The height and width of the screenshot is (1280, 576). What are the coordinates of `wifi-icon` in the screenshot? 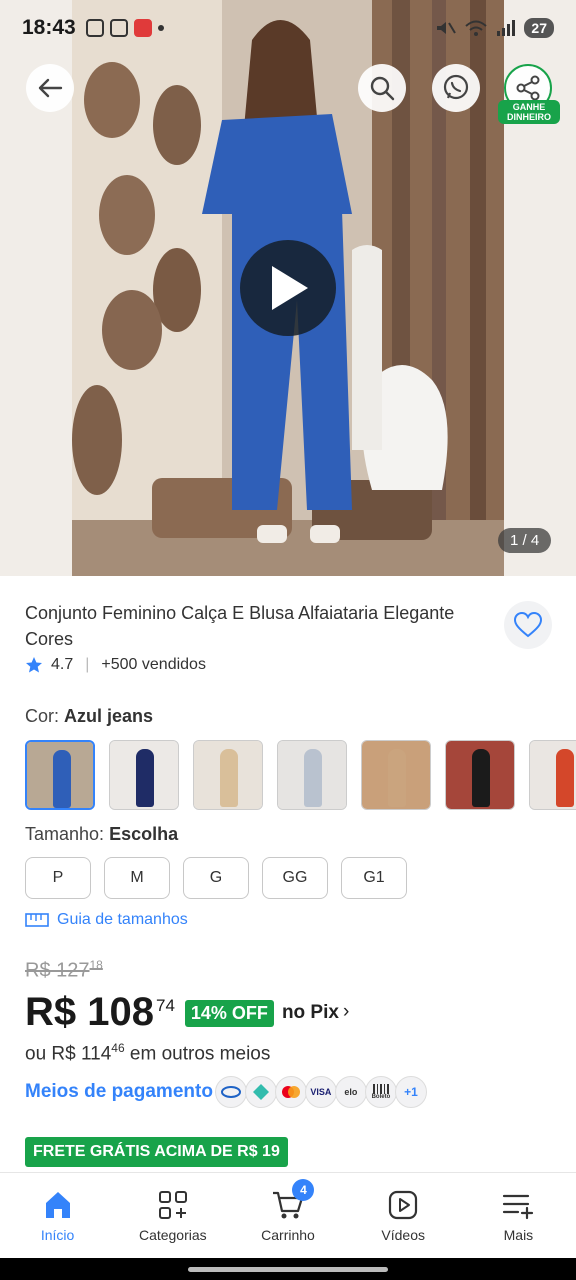 It's located at (476, 28).